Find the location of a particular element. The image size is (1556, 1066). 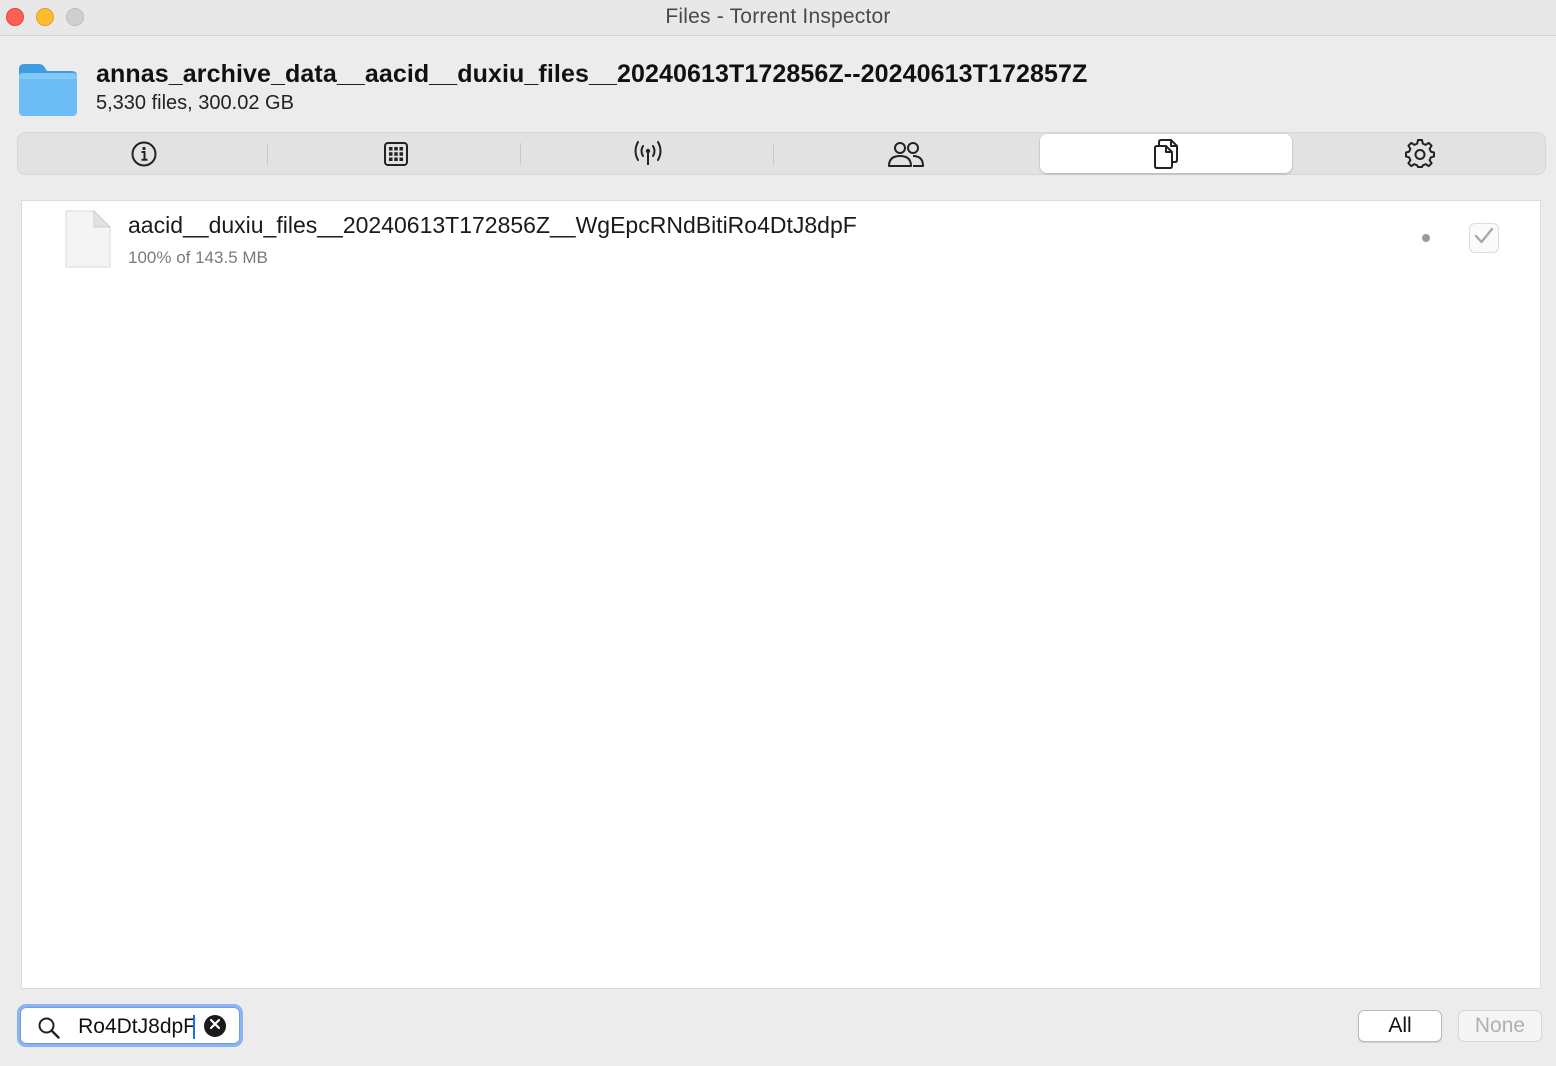

file-download-checkbox is located at coordinates (1484, 238).